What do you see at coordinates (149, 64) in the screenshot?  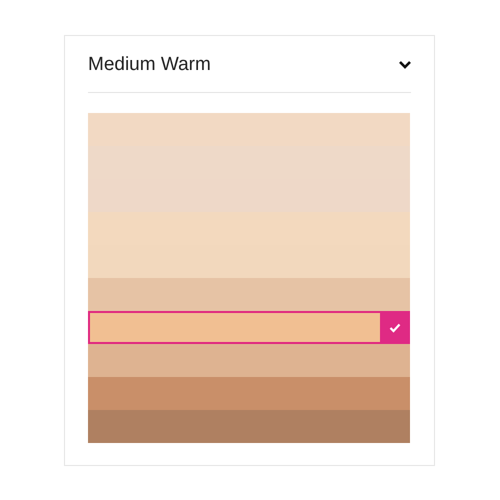 I see `dropdown-label: Medium Warm` at bounding box center [149, 64].